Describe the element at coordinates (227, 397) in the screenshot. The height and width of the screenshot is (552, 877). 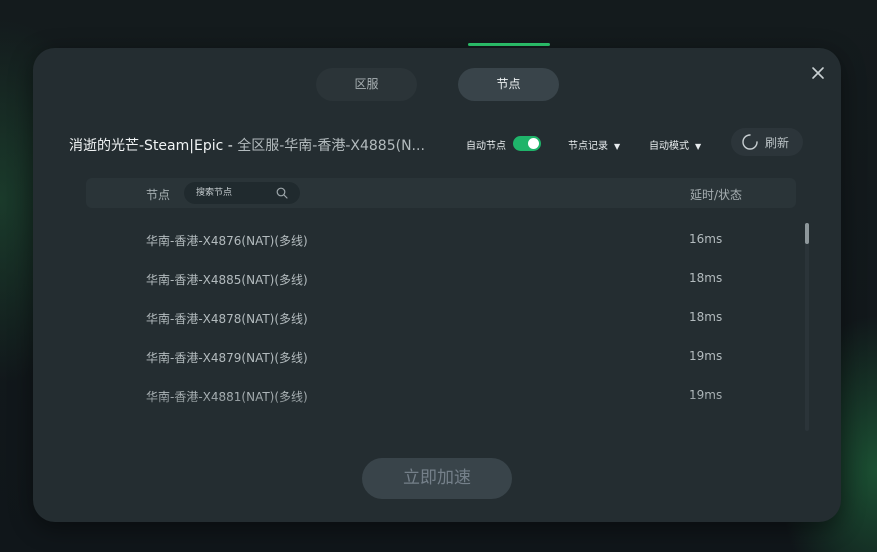
I see `node-name: 华南-香港-X4881(NAT)(多线)` at that location.